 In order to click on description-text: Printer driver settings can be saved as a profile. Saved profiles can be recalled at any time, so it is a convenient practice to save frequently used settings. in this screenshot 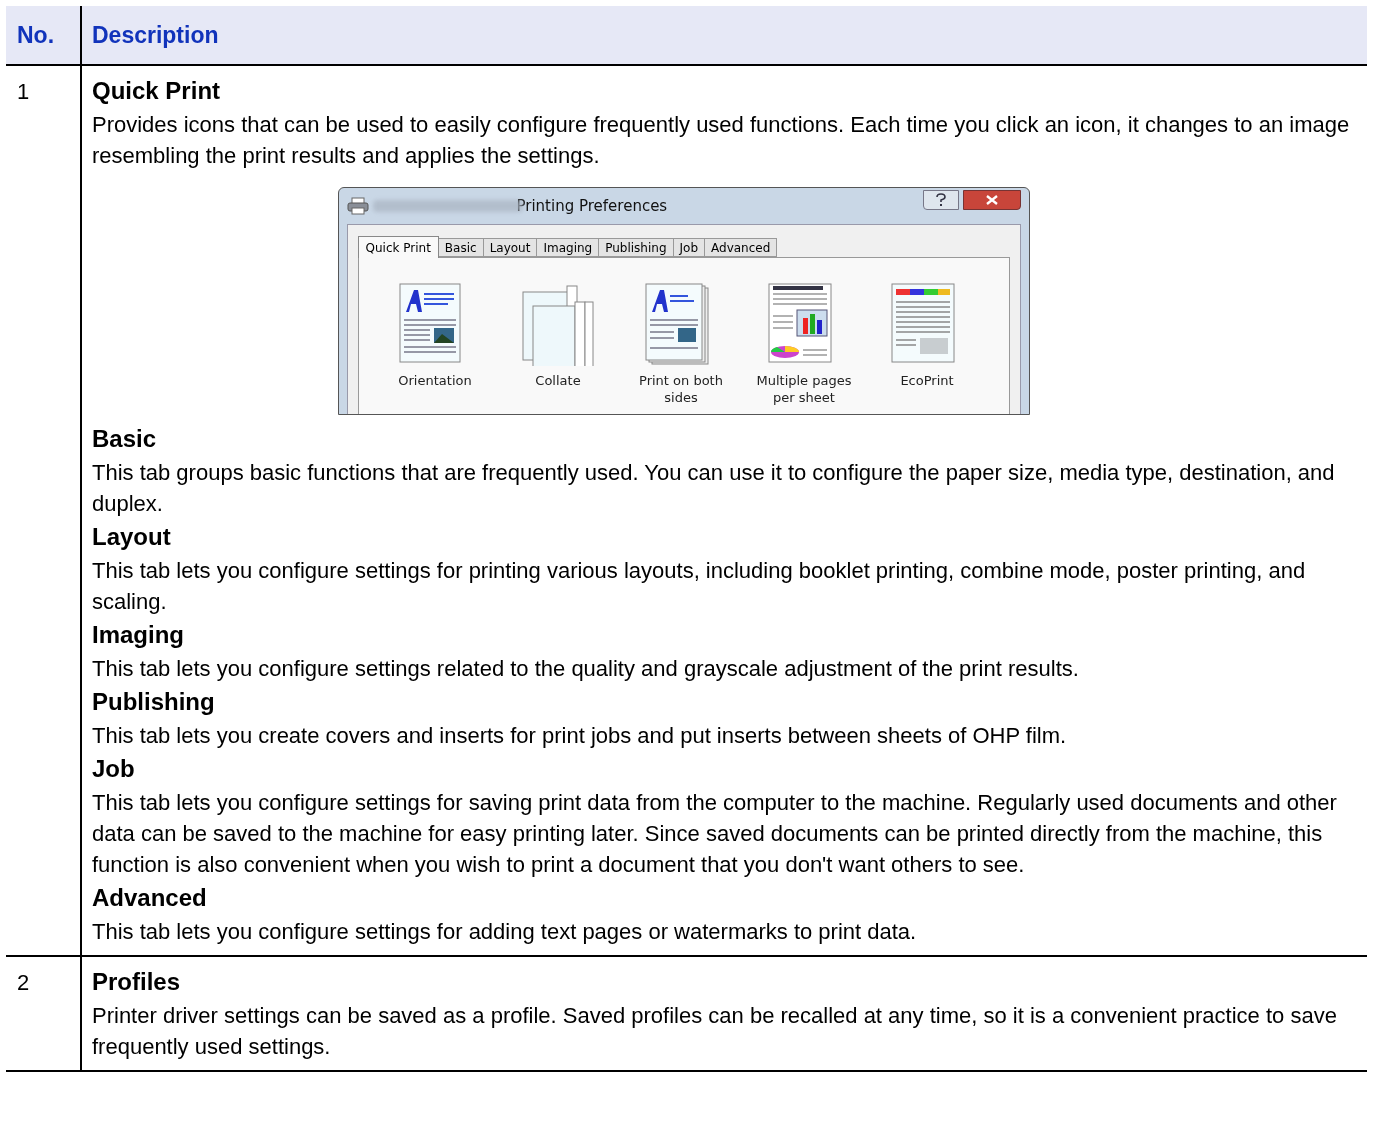, I will do `click(715, 1031)`.